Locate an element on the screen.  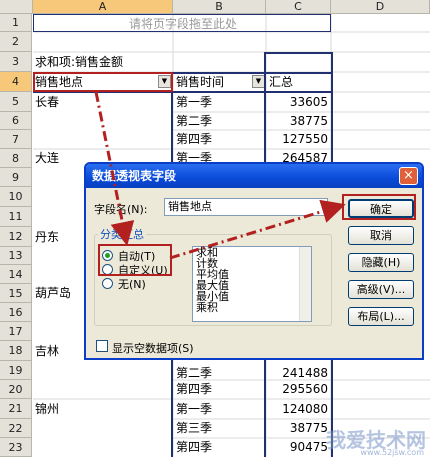
function-list: 求和 计数 平均值 最大值 最小值 乘积 is located at coordinates (252, 284).